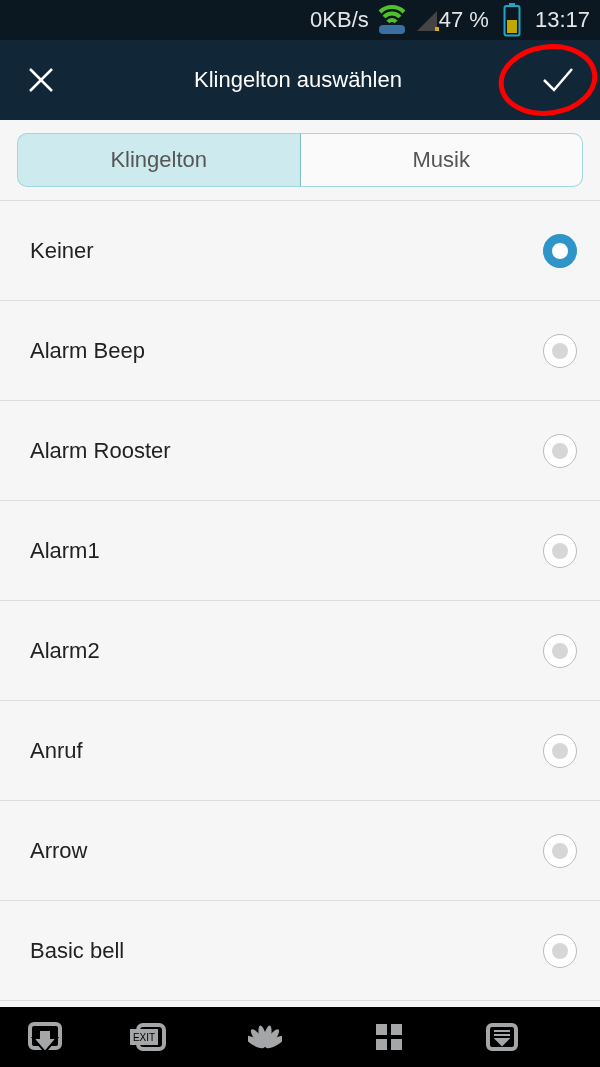 Image resolution: width=600 pixels, height=1067 pixels. I want to click on network-speed: 0KB/s, so click(339, 20).